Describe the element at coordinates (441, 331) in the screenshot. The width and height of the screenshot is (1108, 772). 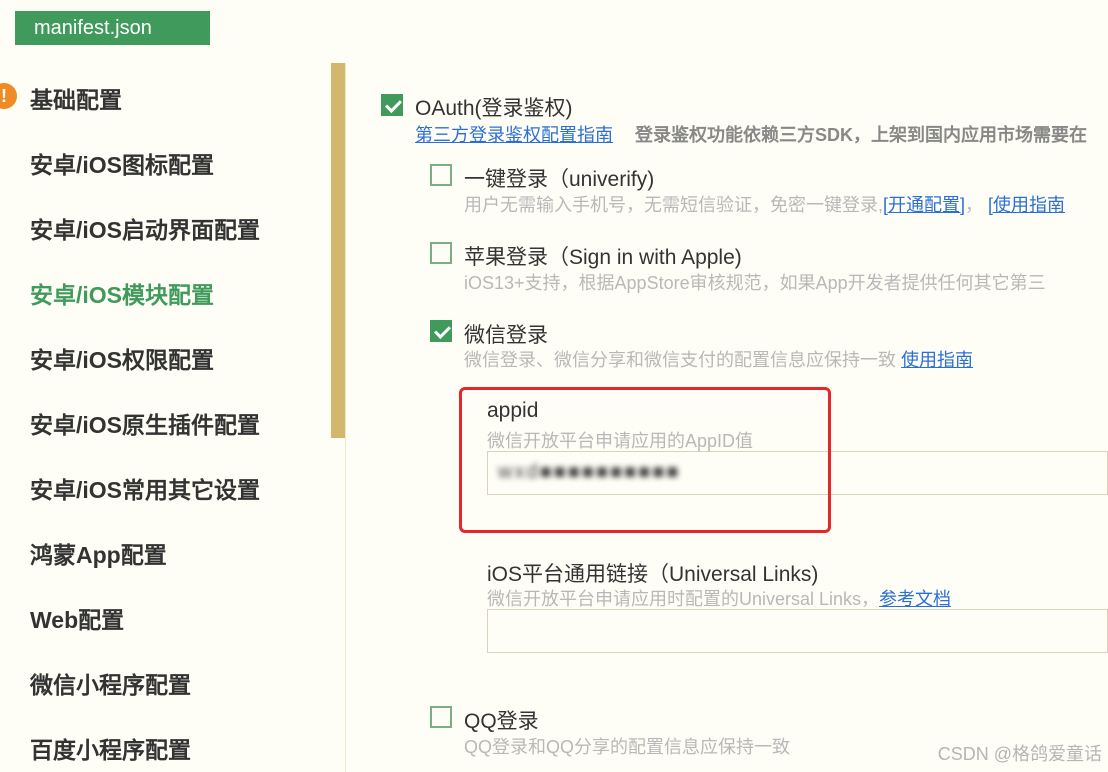
I see `wechat-checkbox` at that location.